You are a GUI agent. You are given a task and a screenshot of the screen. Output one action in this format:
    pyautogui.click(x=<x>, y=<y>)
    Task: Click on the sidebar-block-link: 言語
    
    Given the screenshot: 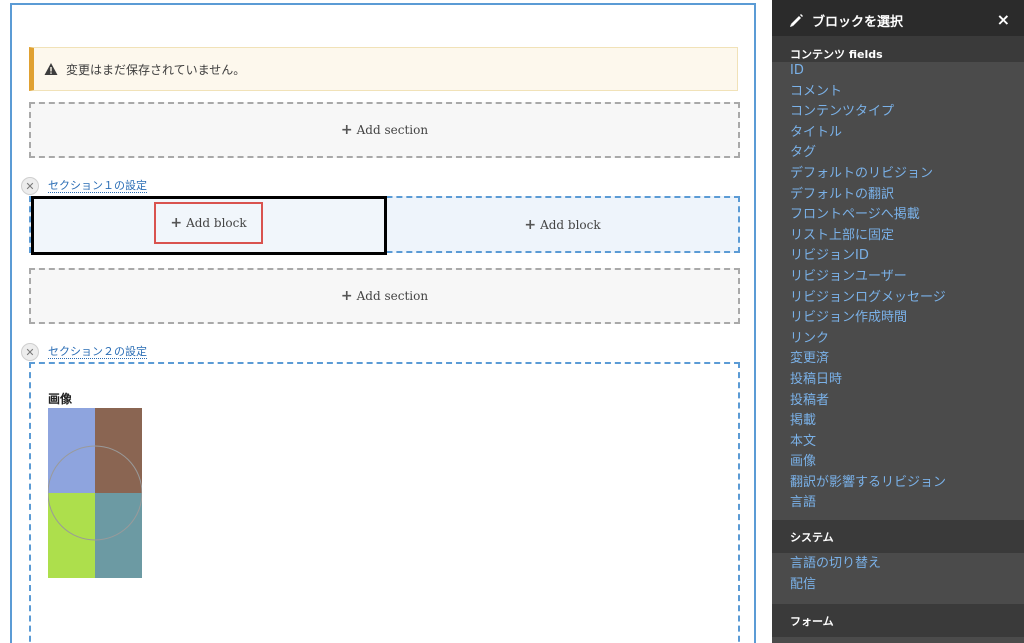 What is the action you would take?
    pyautogui.click(x=868, y=503)
    